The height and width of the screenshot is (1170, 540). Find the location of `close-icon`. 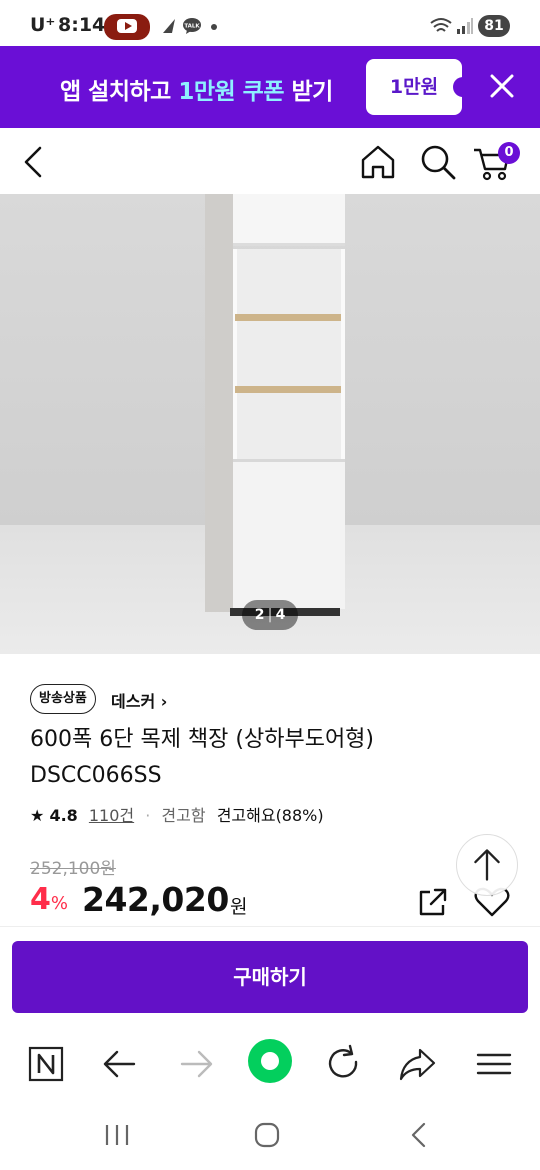

close-icon is located at coordinates (502, 86).